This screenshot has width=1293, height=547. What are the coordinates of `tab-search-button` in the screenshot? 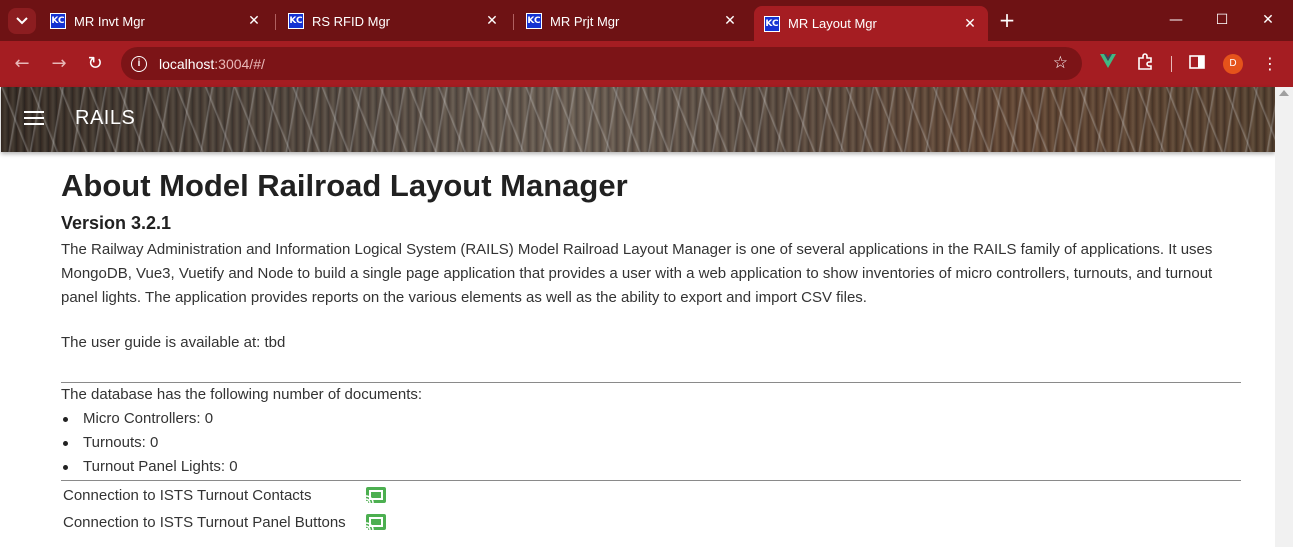 It's located at (22, 21).